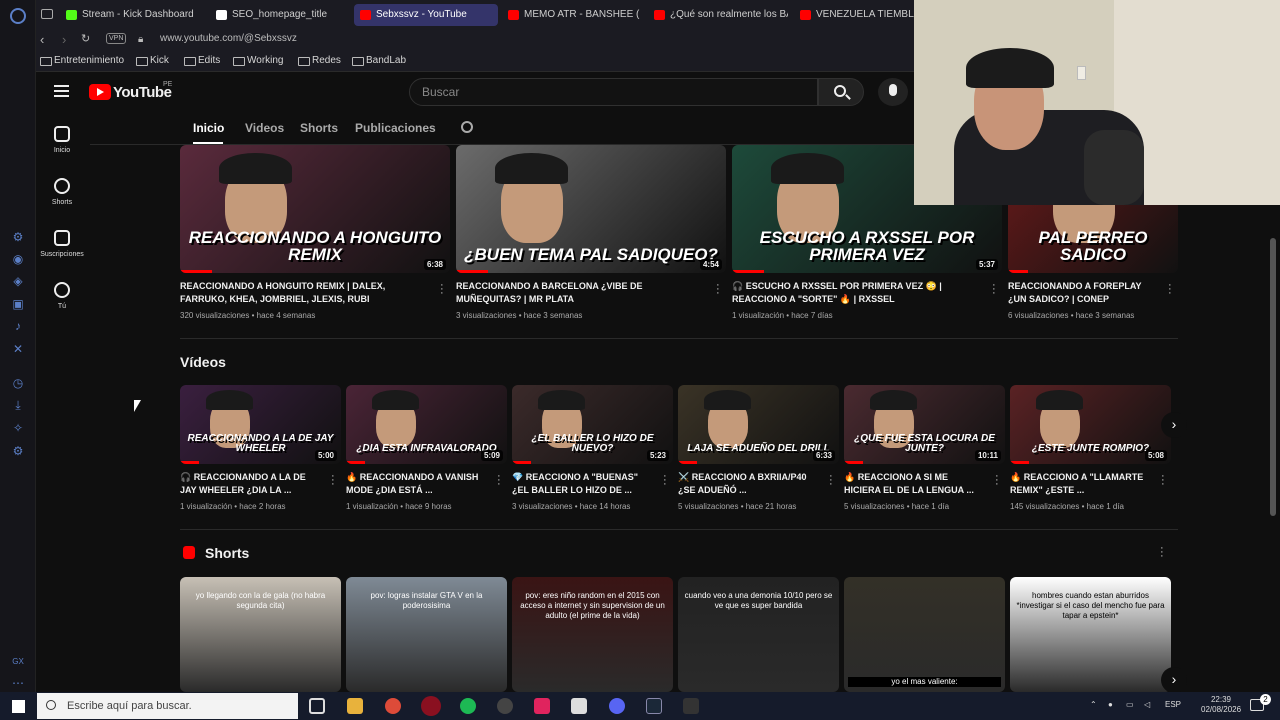 Image resolution: width=1280 pixels, height=720 pixels. Describe the element at coordinates (467, 127) in the screenshot. I see `channel-search-icon` at that location.